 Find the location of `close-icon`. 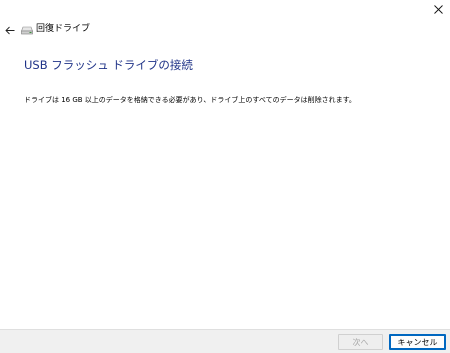

close-icon is located at coordinates (438, 9).